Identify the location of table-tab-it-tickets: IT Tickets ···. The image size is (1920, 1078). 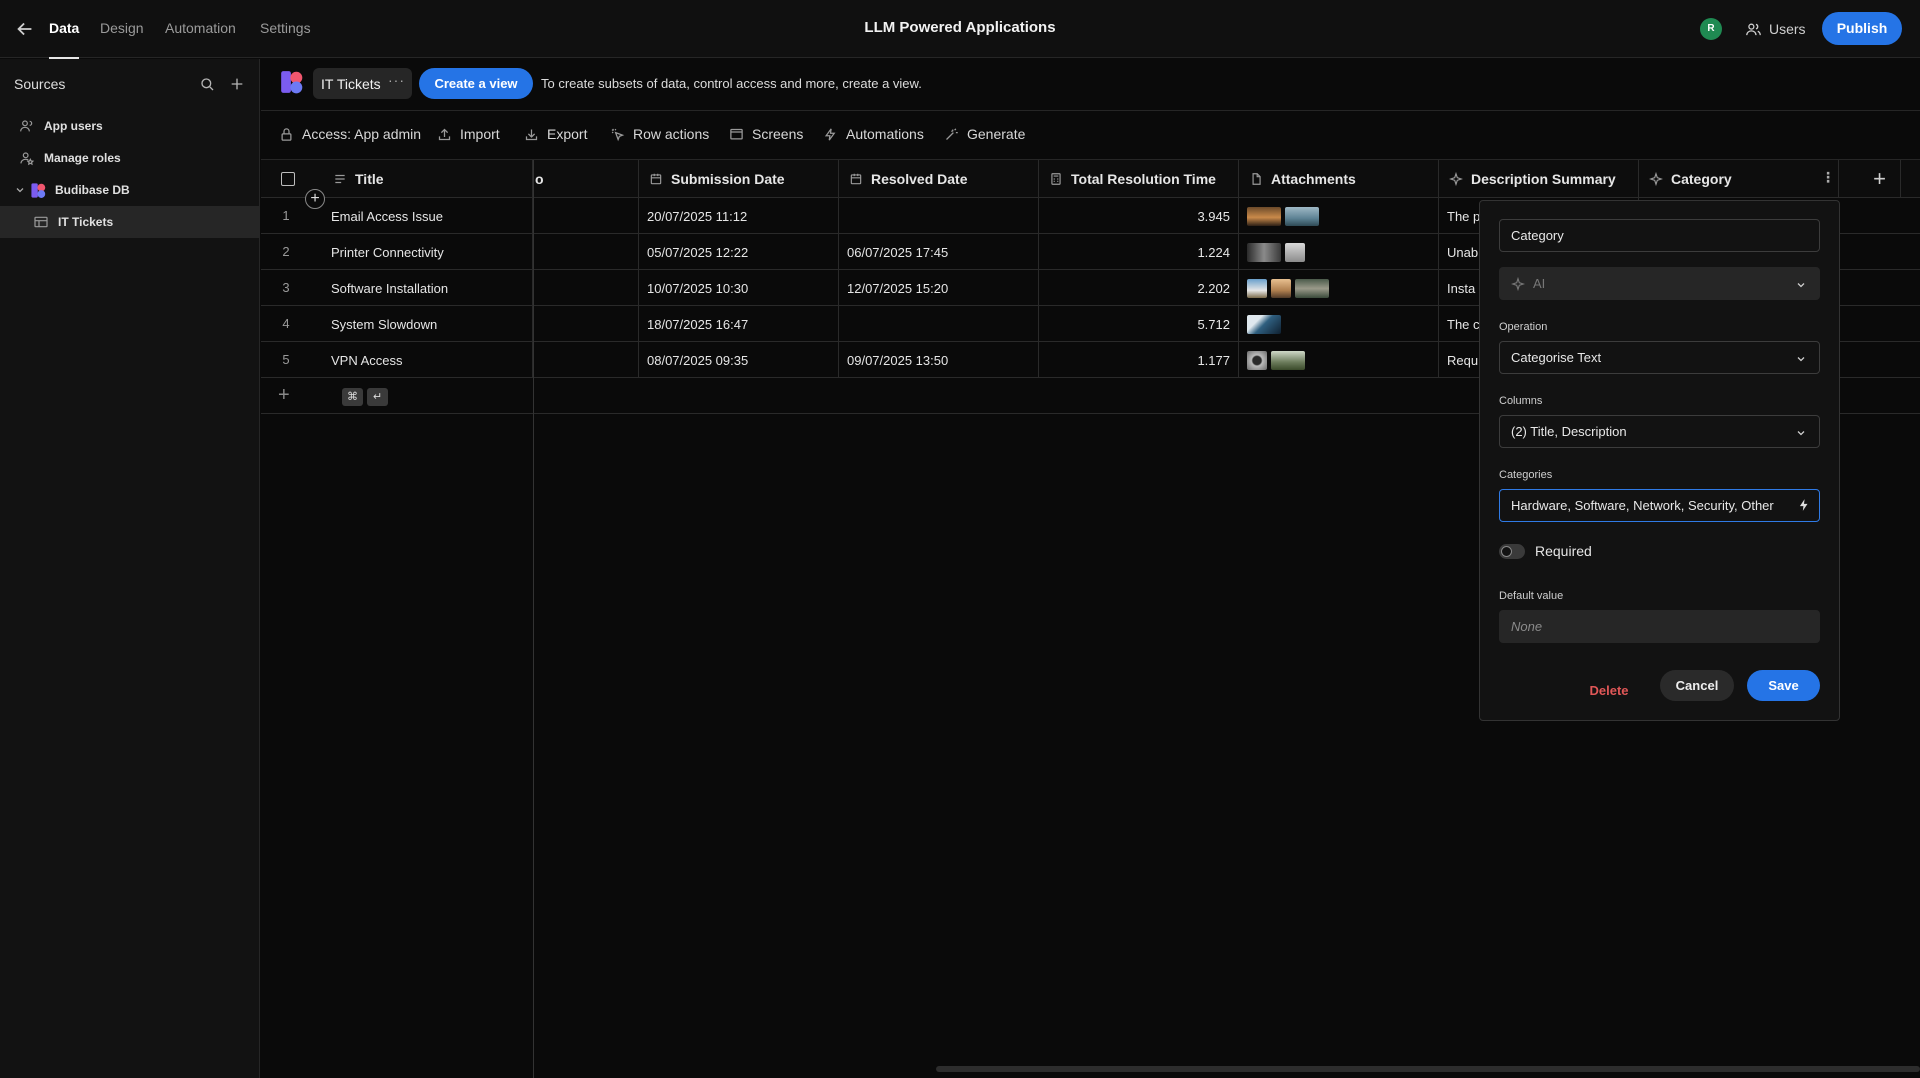
(362, 83).